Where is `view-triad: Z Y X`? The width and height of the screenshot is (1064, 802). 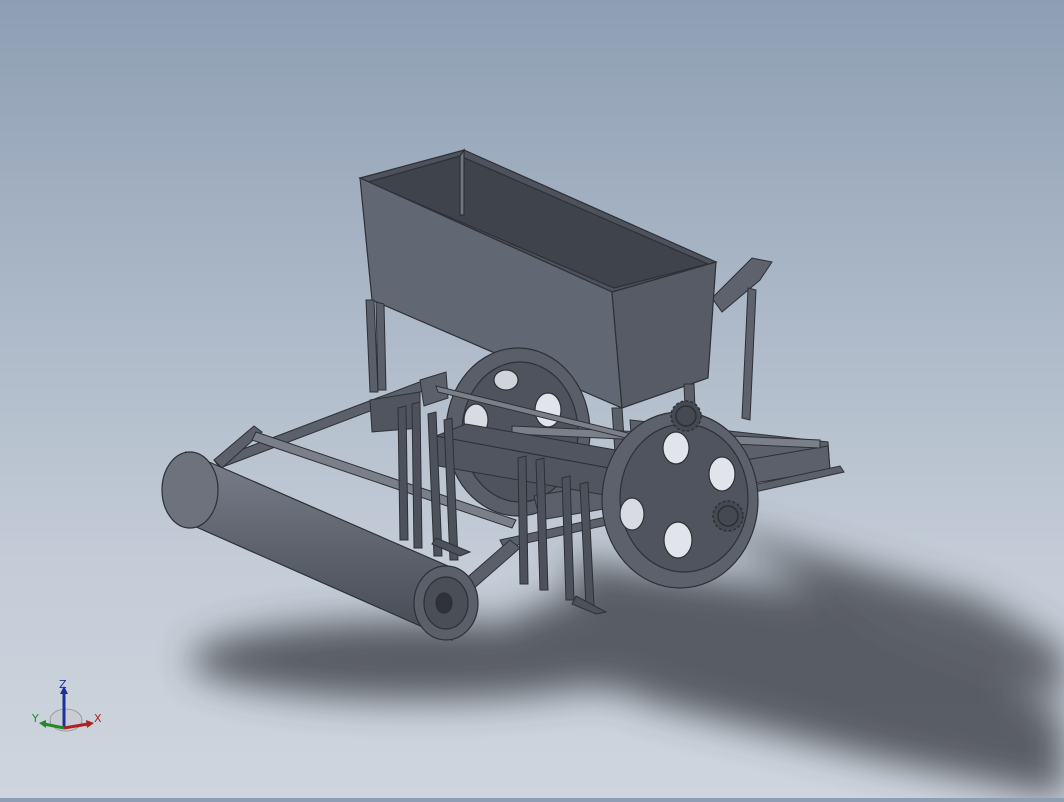
view-triad: Z Y X is located at coordinates (70, 709).